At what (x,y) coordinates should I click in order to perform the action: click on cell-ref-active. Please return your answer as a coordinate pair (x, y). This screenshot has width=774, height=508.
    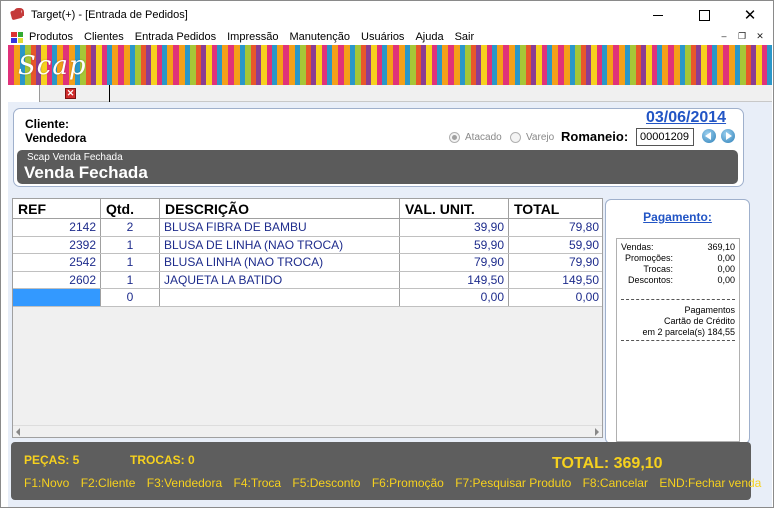
    Looking at the image, I should click on (57, 297).